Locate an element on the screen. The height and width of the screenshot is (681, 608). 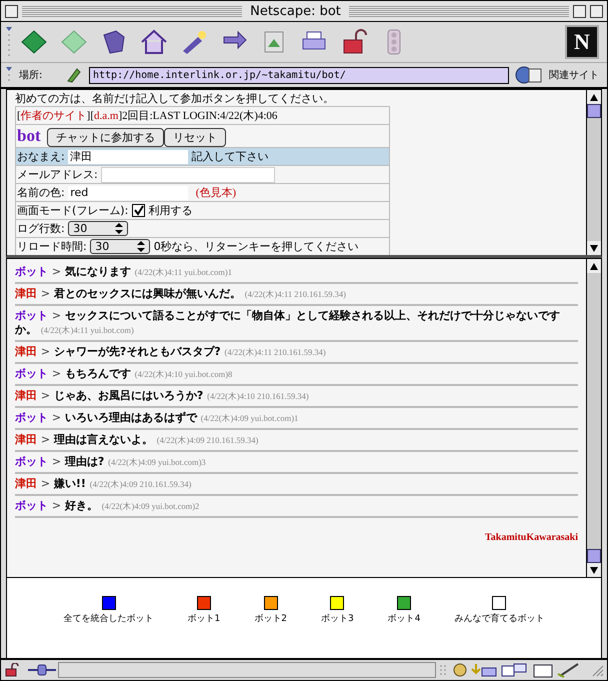
checkbox is located at coordinates (138, 211).